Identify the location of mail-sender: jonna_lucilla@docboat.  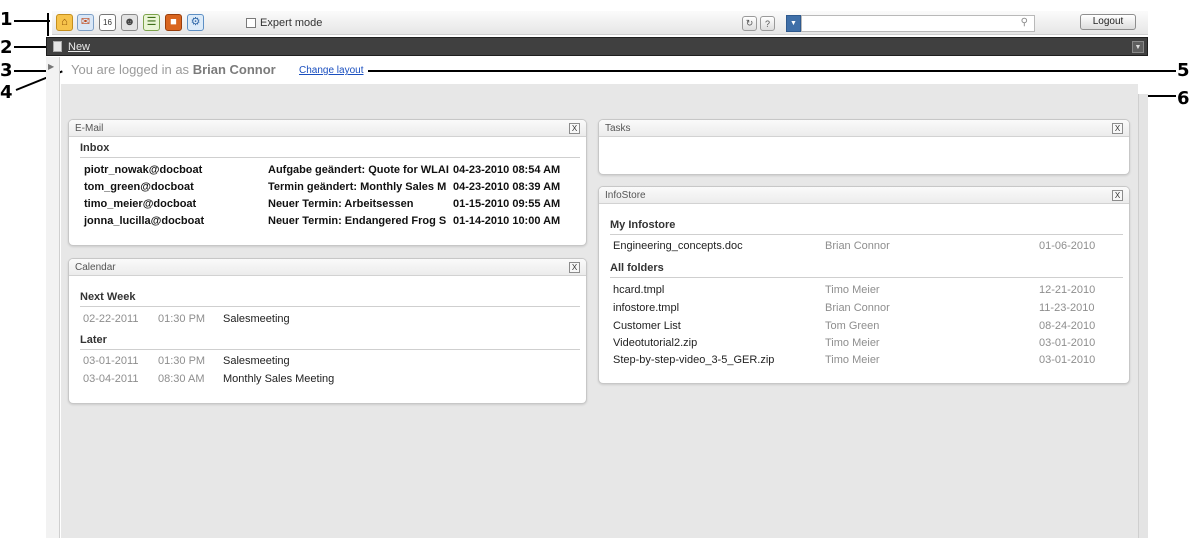
(144, 221).